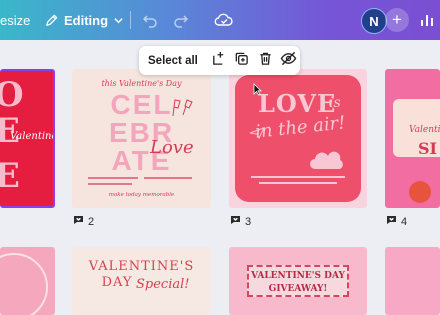 Image resolution: width=440 pixels, height=315 pixels. I want to click on undo-button, so click(150, 20).